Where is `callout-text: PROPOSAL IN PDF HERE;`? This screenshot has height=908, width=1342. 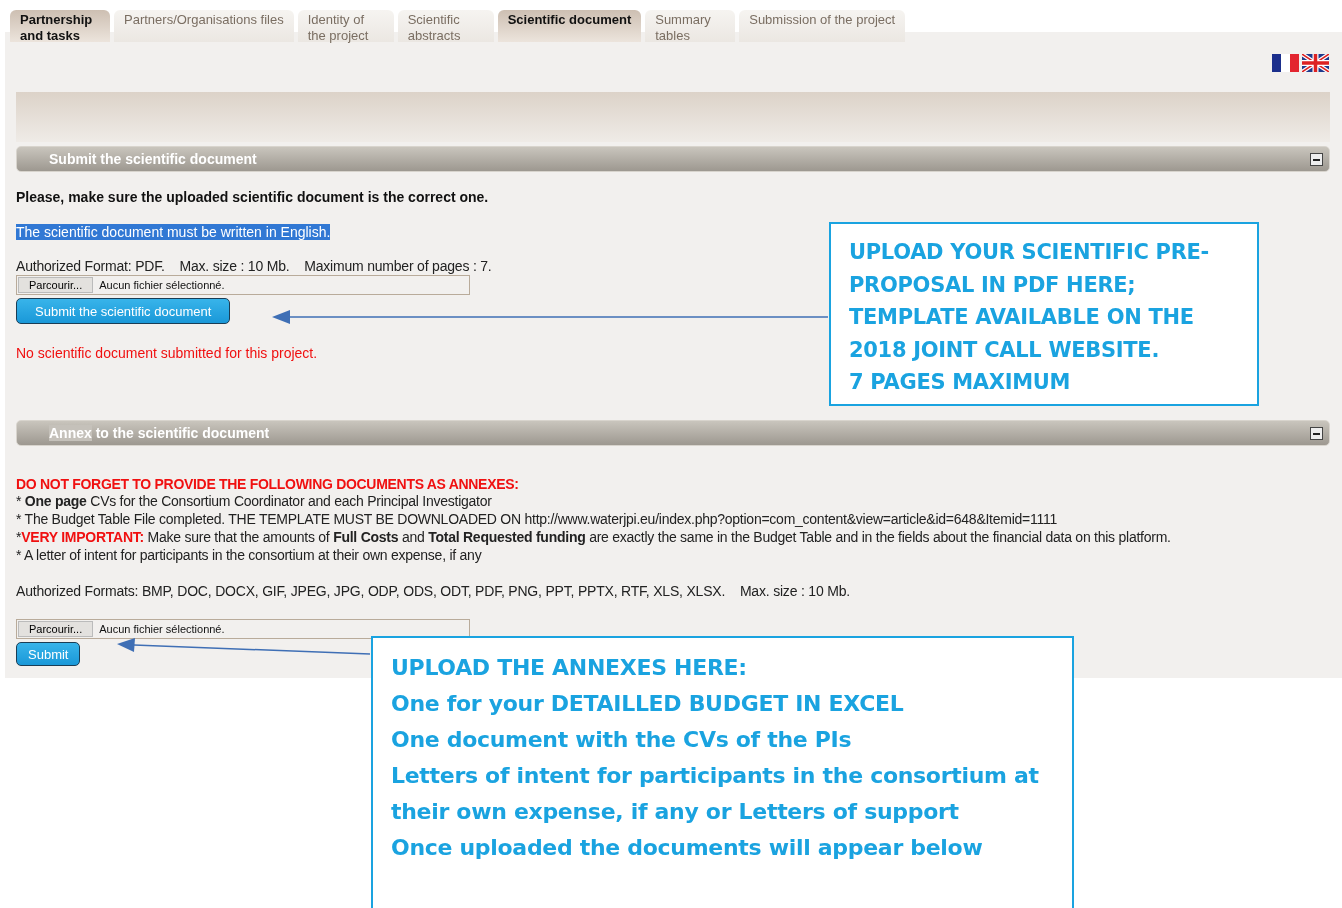
callout-text: PROPOSAL IN PDF HERE; is located at coordinates (993, 285).